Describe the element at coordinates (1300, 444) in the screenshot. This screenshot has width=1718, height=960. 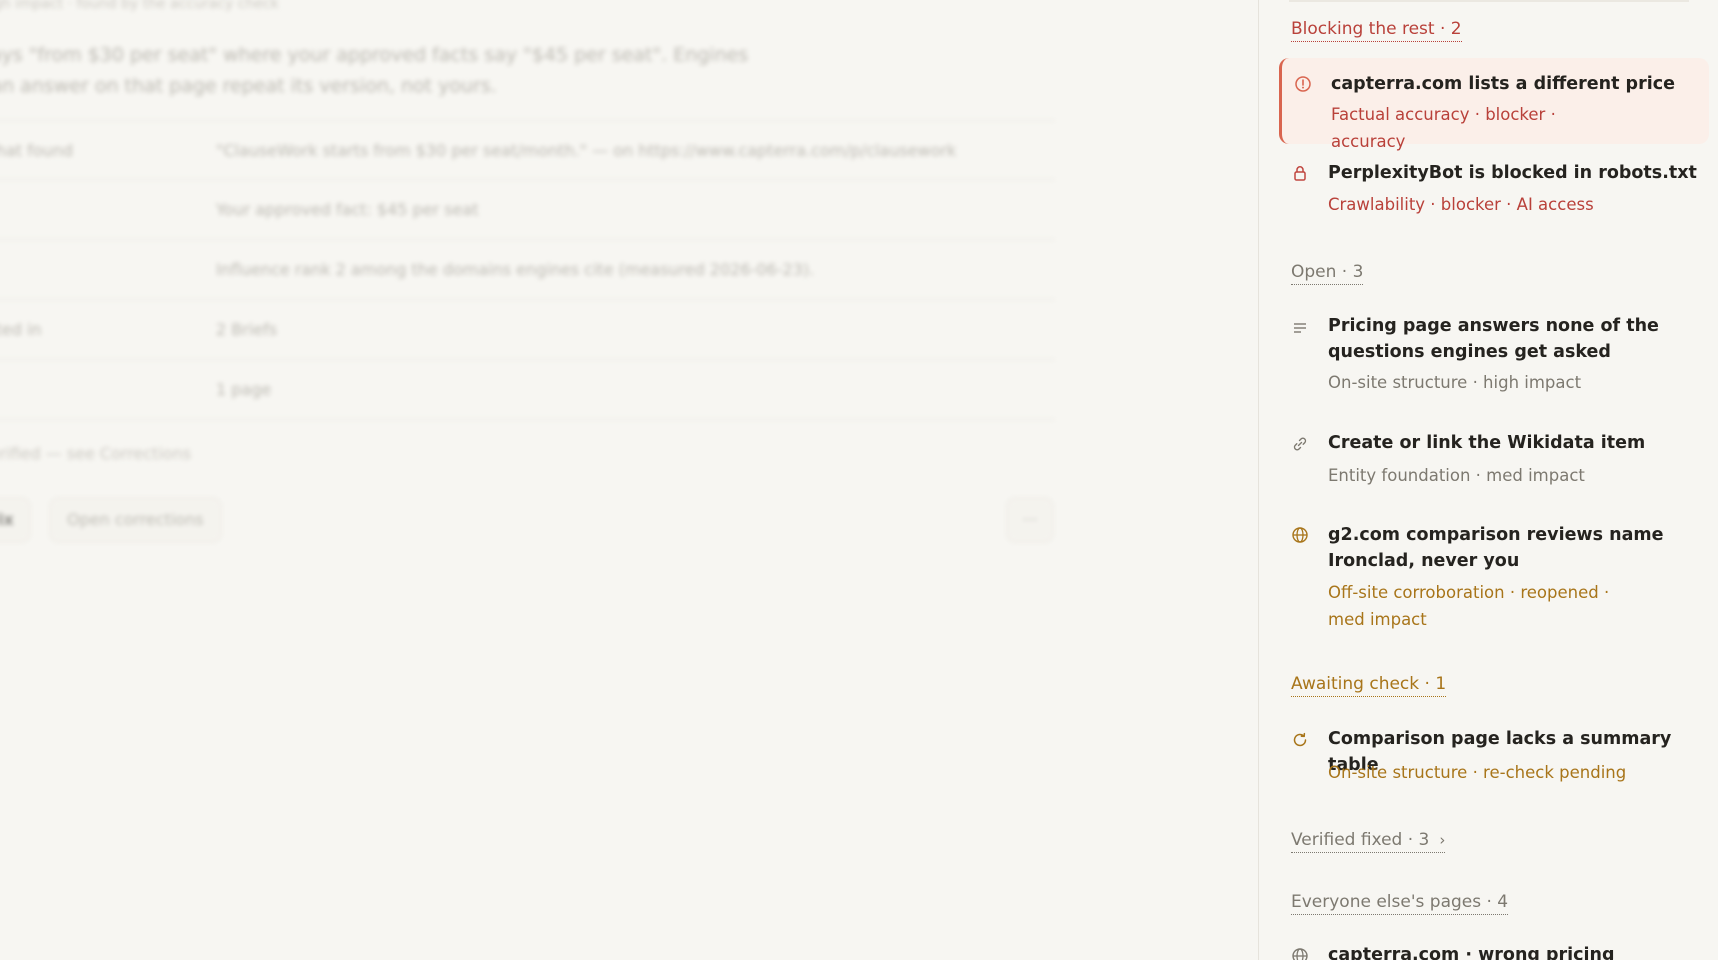
I see `link-icon` at that location.